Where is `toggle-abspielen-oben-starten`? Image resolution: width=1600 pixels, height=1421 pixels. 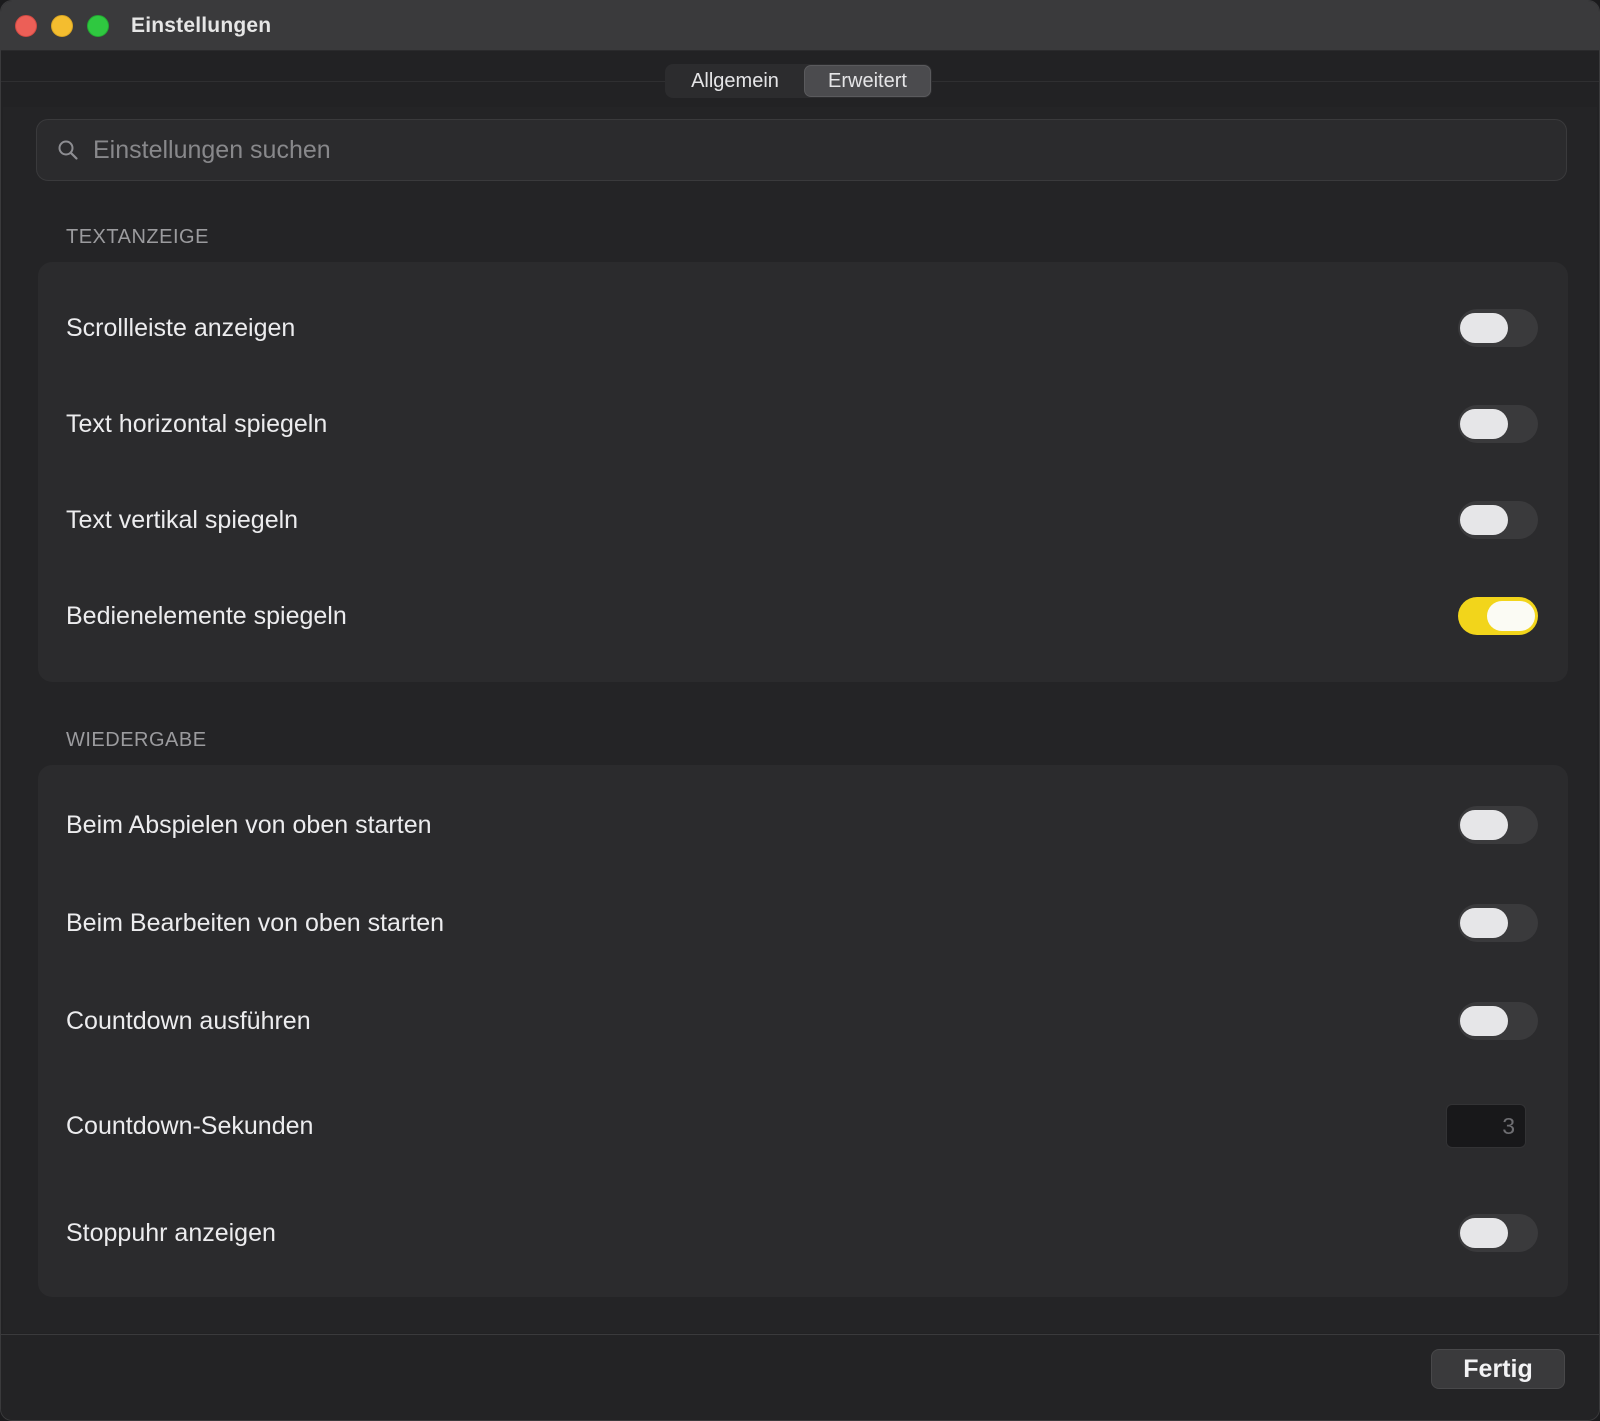 toggle-abspielen-oben-starten is located at coordinates (1498, 825).